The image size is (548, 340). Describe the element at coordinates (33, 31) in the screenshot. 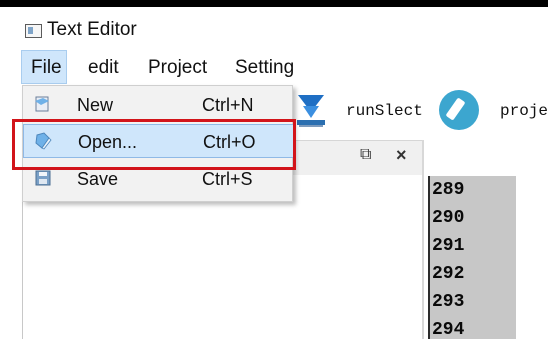

I see `app-icon` at that location.